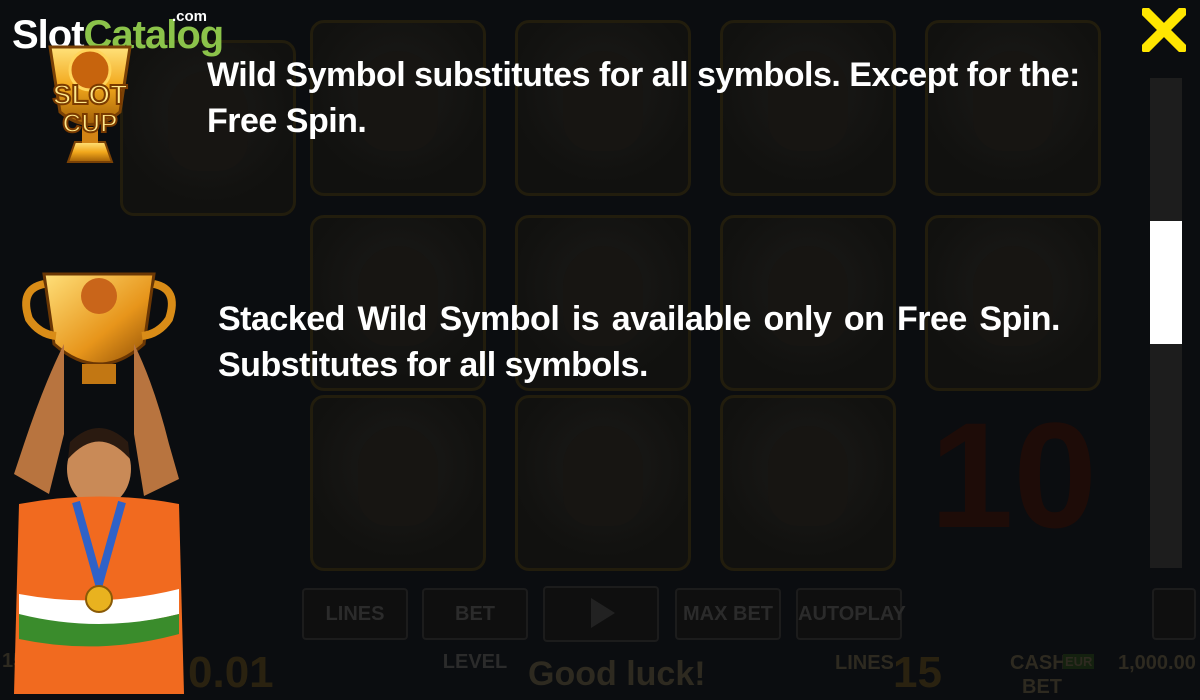 This screenshot has width=1200, height=700. What do you see at coordinates (231, 672) in the screenshot?
I see `bet-value: 0.01` at bounding box center [231, 672].